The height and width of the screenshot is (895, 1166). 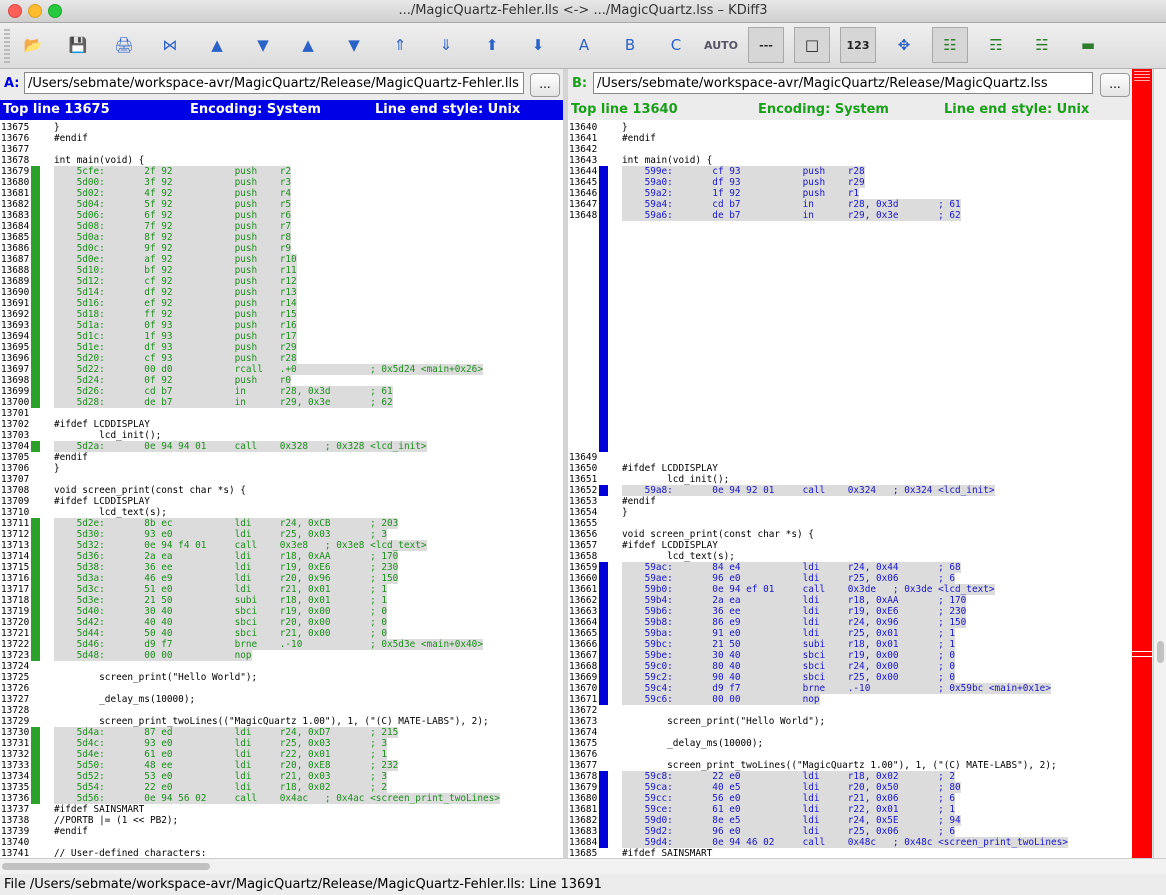 I want to click on code-line: 13694 5d1c: 1f 93 push r17, so click(x=281, y=336).